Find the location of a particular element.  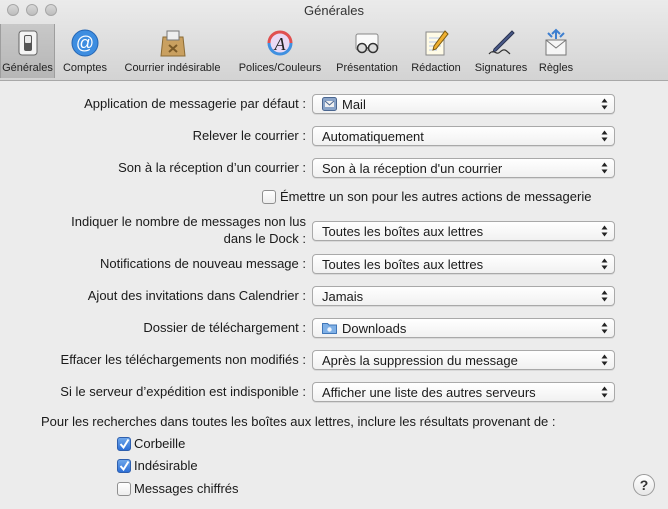

tab-comptes: @ Comptes is located at coordinates (85, 51).